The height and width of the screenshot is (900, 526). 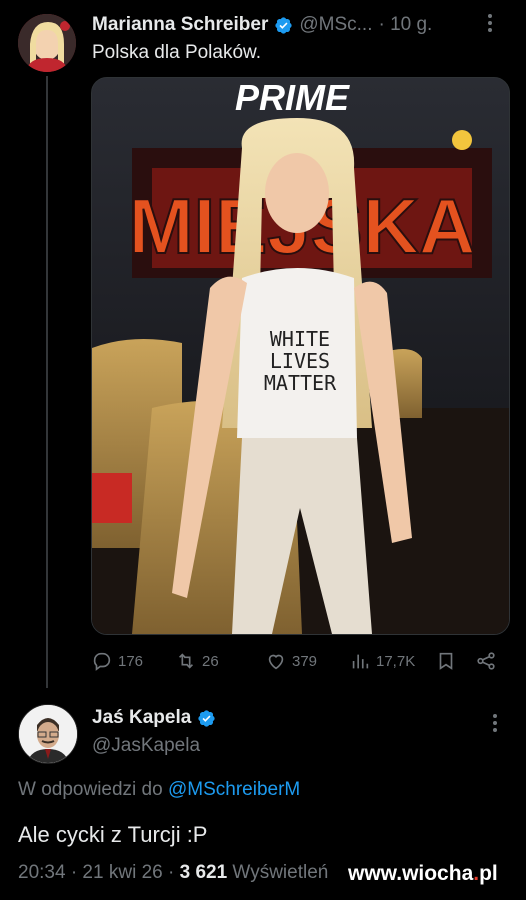 I want to click on reply-author-name: Jaś Kapela, so click(x=141, y=718).